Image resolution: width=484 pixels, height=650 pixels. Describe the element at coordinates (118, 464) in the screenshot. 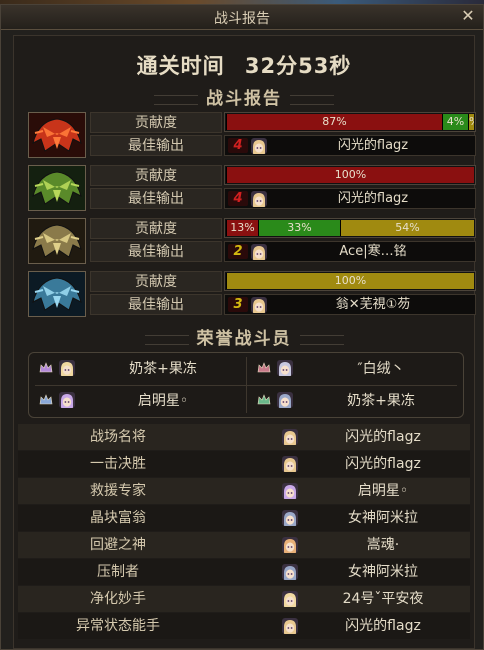

I see `award-title: 一击决胜` at that location.